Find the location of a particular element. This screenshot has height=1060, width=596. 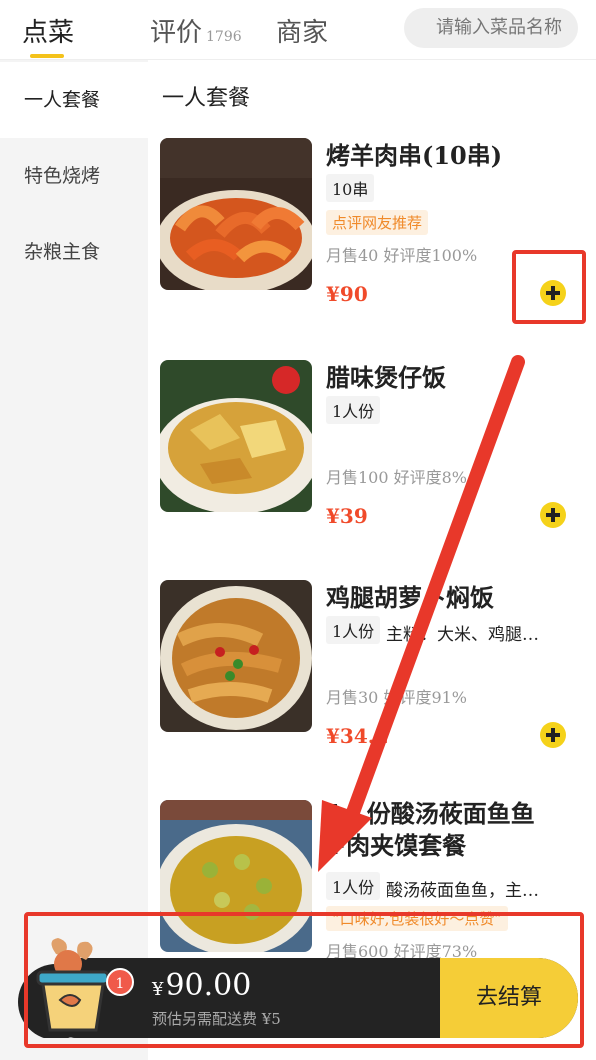

annotation-highlight-cart is located at coordinates (304, 980).